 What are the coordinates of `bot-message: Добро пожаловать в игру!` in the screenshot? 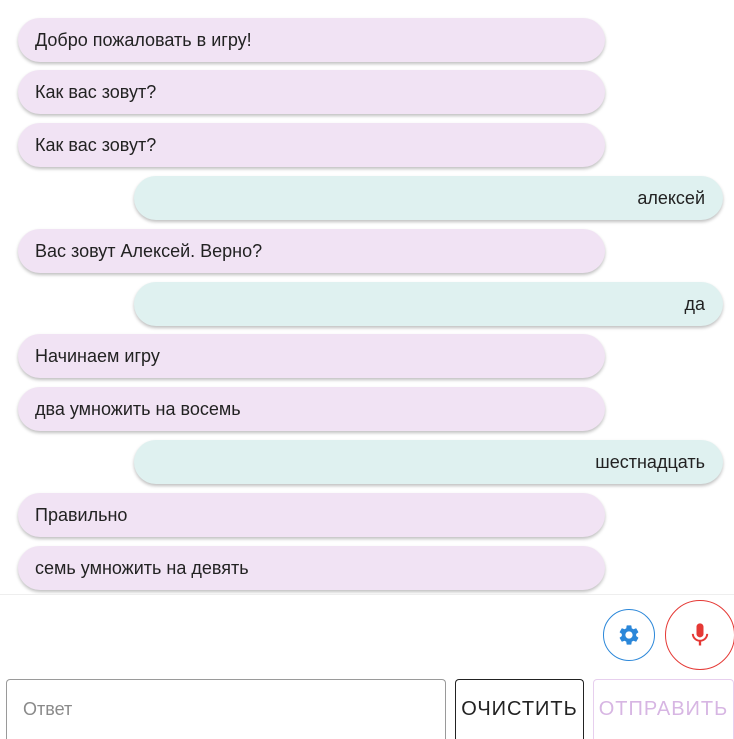 It's located at (311, 40).